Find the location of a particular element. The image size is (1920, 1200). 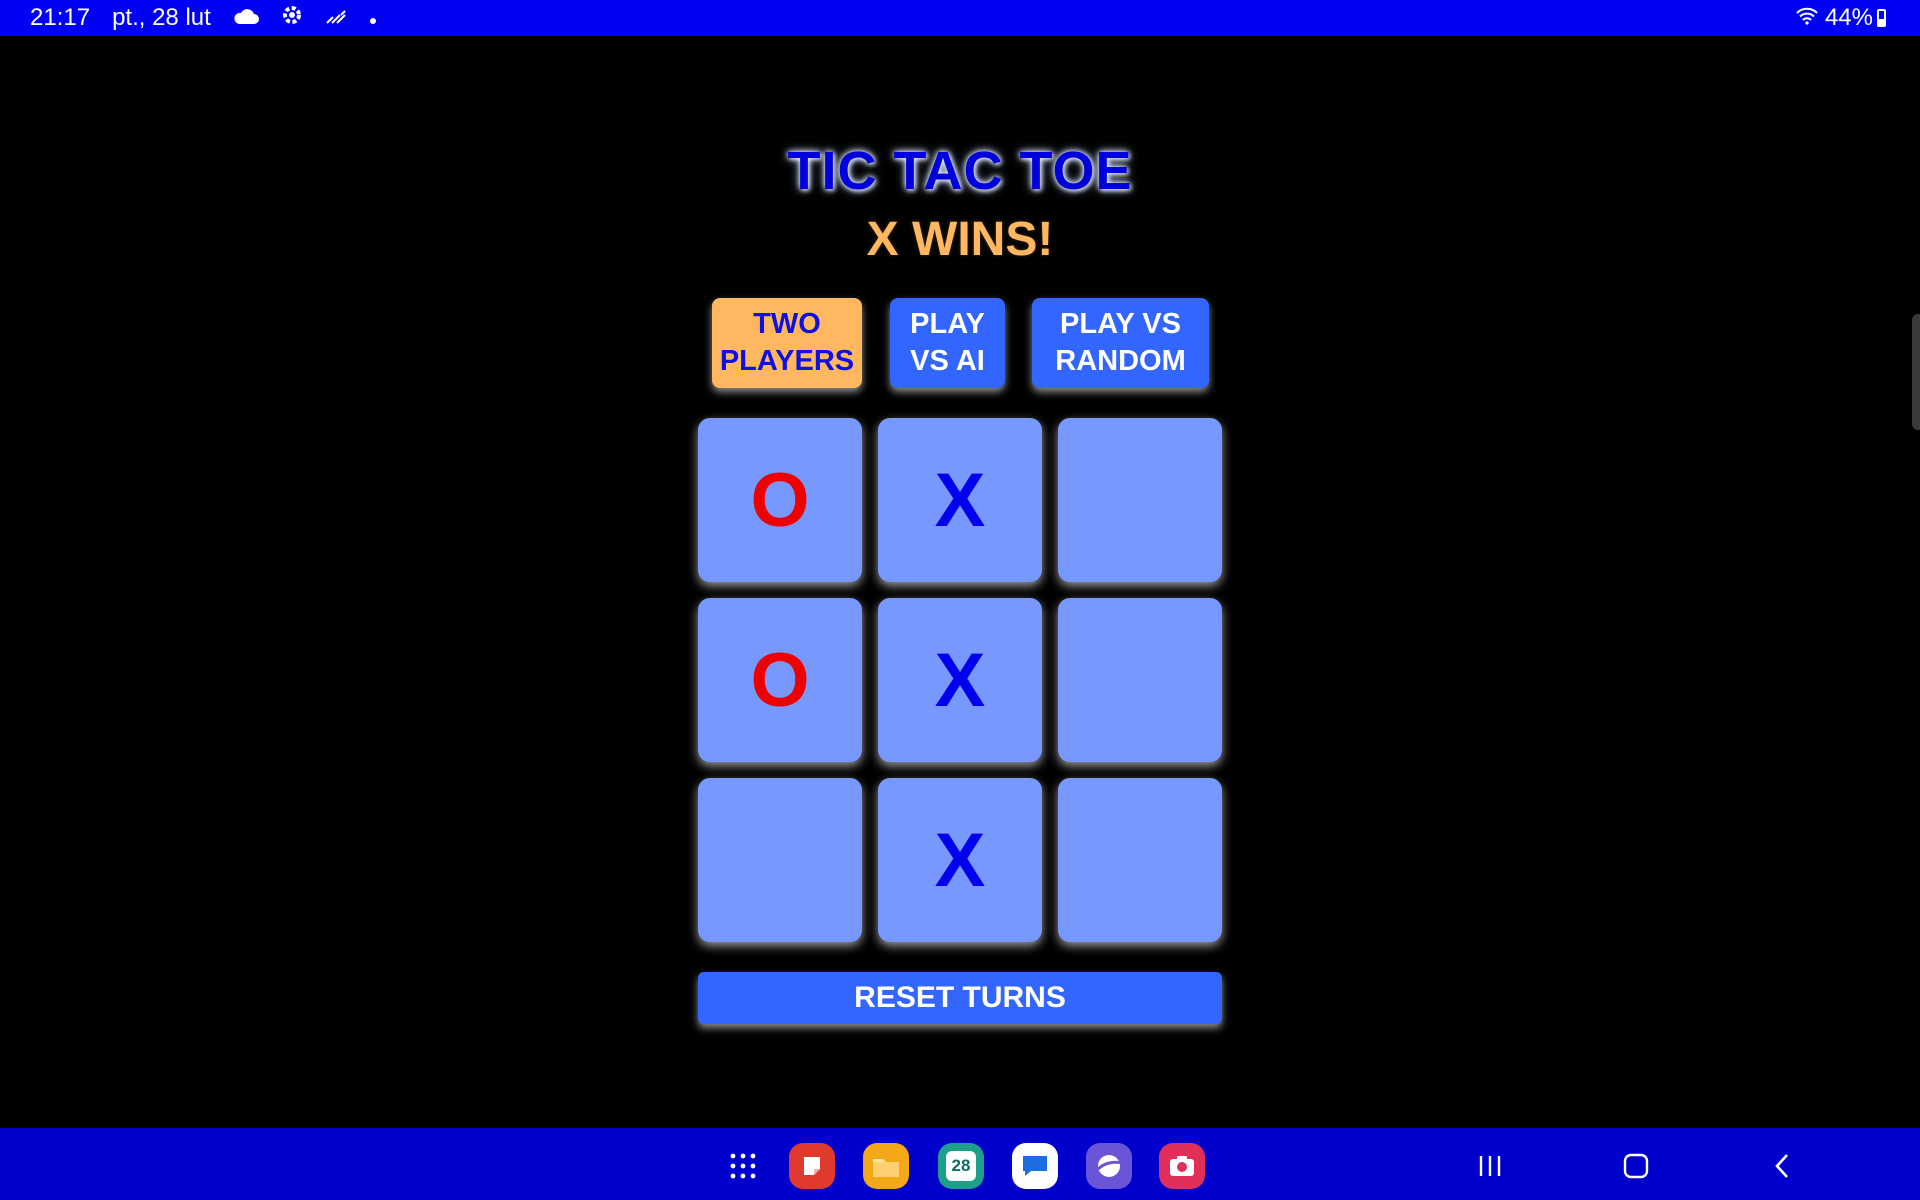

home-icon is located at coordinates (1636, 1166).